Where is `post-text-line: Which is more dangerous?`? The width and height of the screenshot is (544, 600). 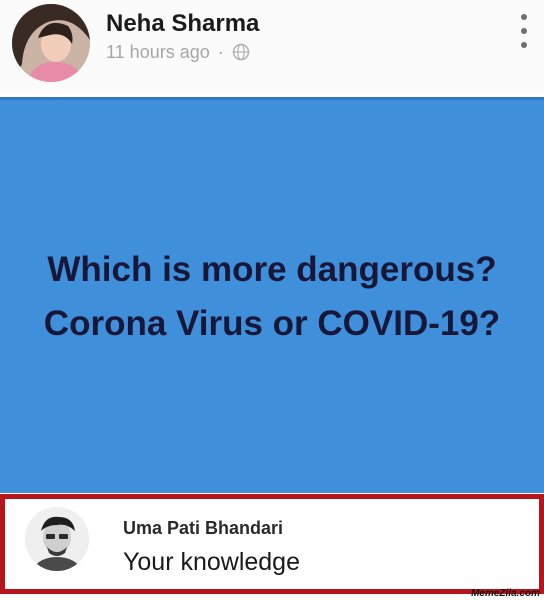
post-text-line: Which is more dangerous? is located at coordinates (272, 269).